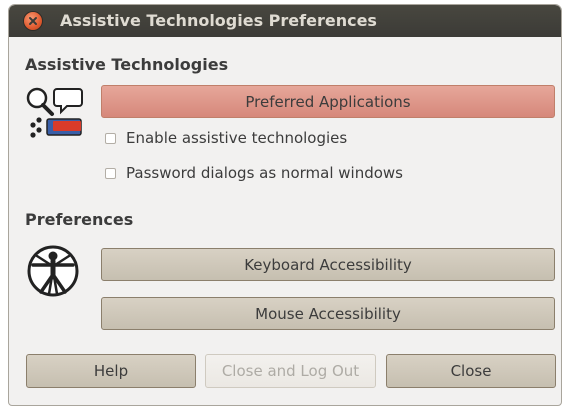 The width and height of the screenshot is (564, 408). I want to click on assistive-technologies-icon, so click(54, 112).